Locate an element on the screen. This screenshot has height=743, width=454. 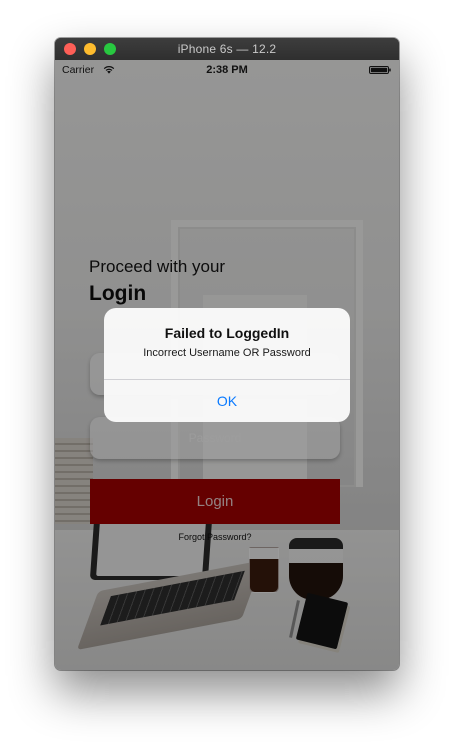
battery-icon is located at coordinates (380, 70).